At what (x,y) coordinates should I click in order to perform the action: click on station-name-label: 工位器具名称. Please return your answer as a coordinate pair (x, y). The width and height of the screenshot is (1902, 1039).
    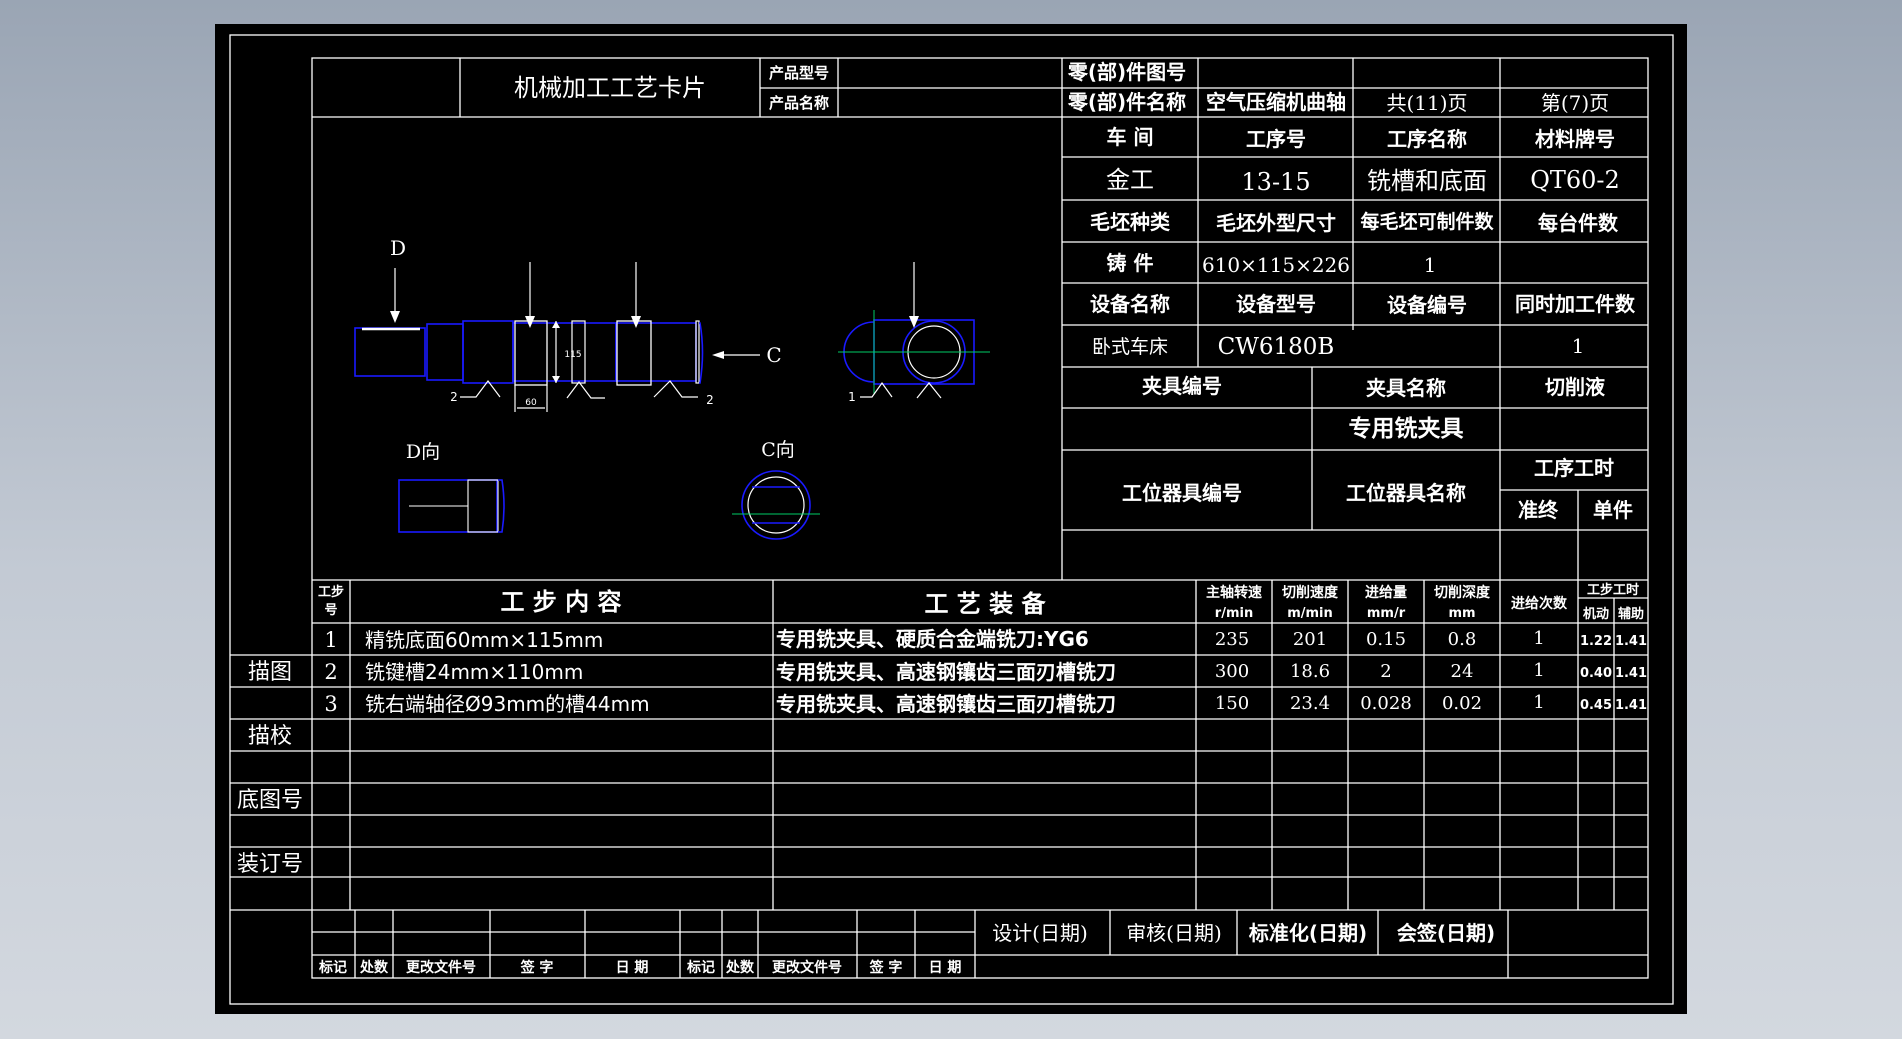
    Looking at the image, I should click on (1406, 493).